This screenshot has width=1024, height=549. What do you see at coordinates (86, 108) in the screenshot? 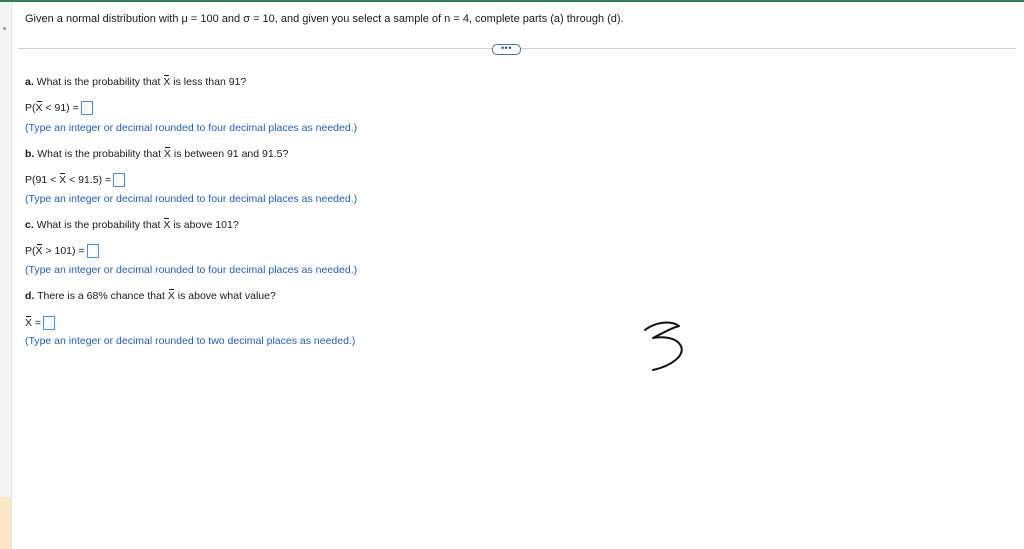
I see `answer-input-a` at bounding box center [86, 108].